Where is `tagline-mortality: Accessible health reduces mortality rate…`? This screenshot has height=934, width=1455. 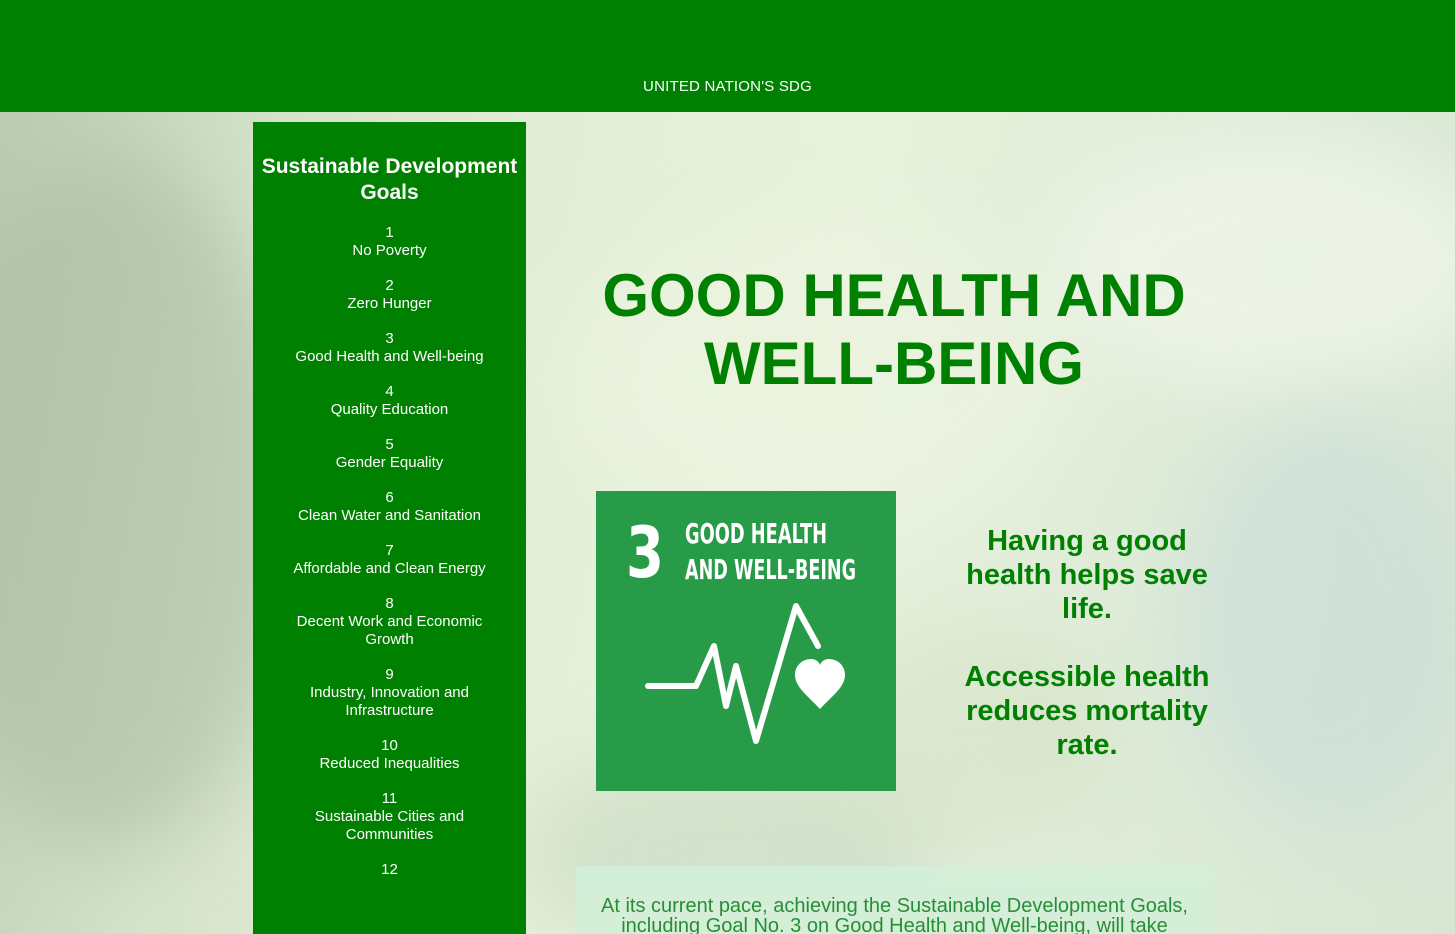
tagline-mortality: Accessible health reduces mortality rate… is located at coordinates (1087, 711).